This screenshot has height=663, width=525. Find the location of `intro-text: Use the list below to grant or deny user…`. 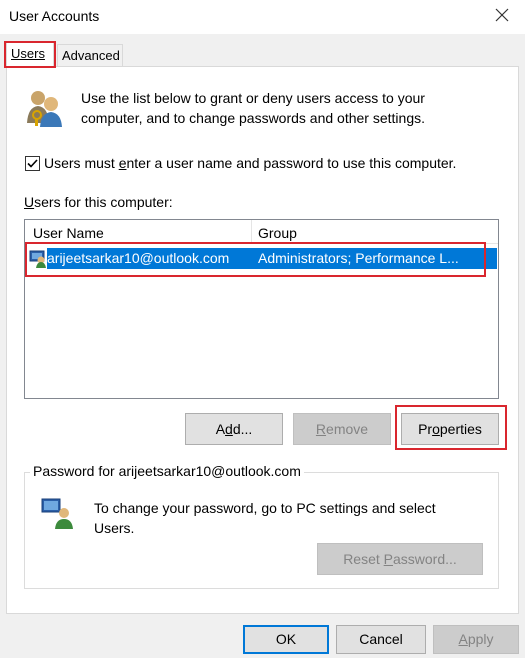

intro-text: Use the list below to grant or deny user… is located at coordinates (253, 108).